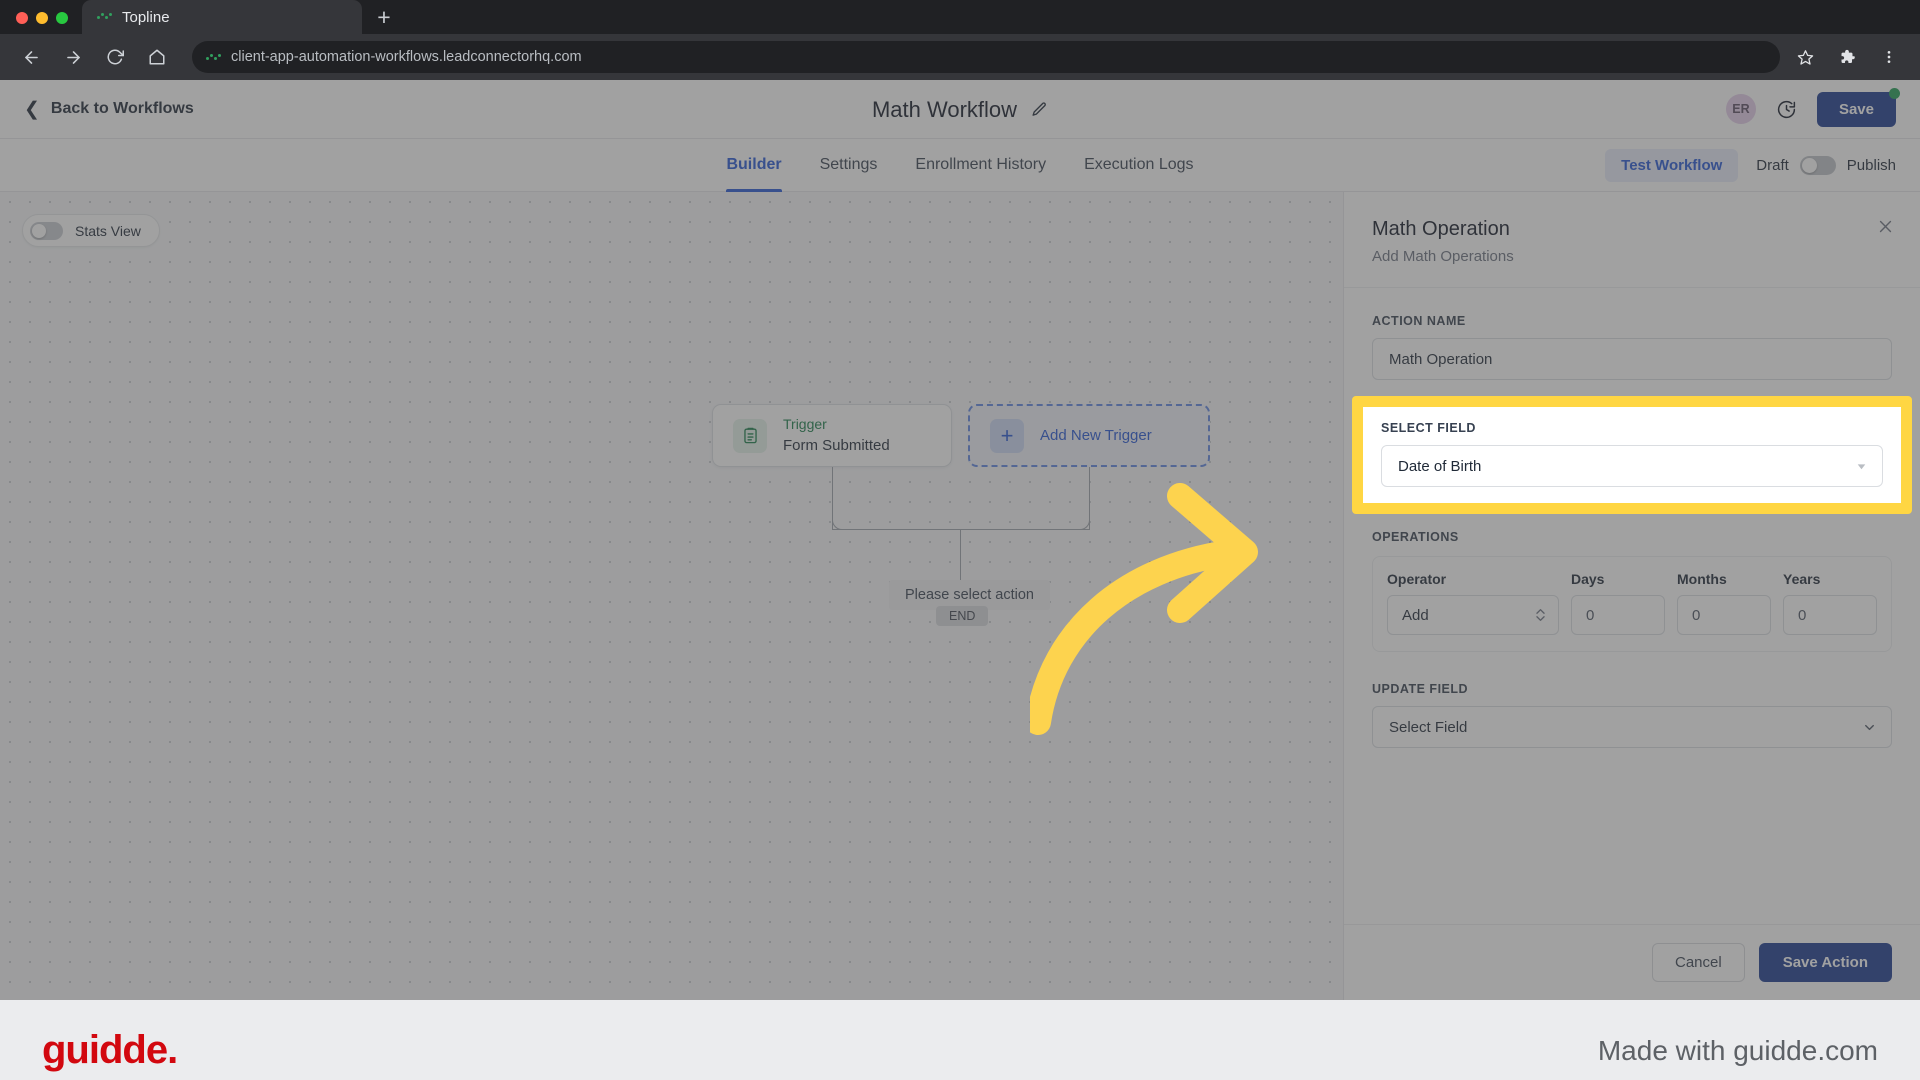 This screenshot has width=1920, height=1080. What do you see at coordinates (1588, 579) in the screenshot?
I see `column-header-days: Days` at bounding box center [1588, 579].